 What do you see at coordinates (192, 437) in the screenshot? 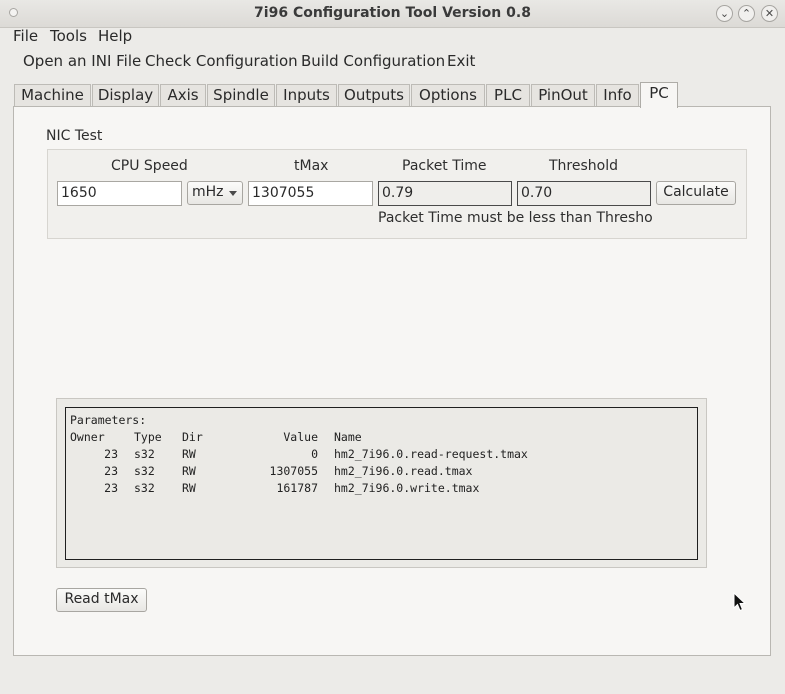
I see `column-dir: Dir` at bounding box center [192, 437].